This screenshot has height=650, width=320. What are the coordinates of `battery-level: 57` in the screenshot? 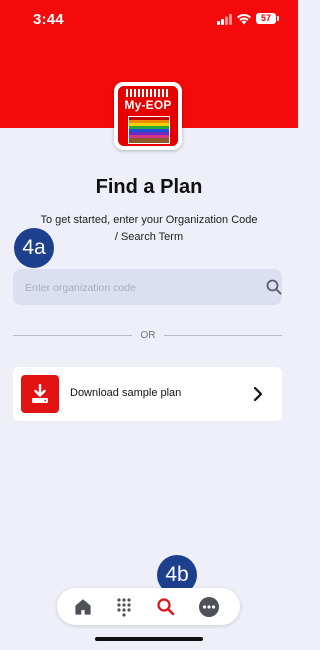 It's located at (265, 18).